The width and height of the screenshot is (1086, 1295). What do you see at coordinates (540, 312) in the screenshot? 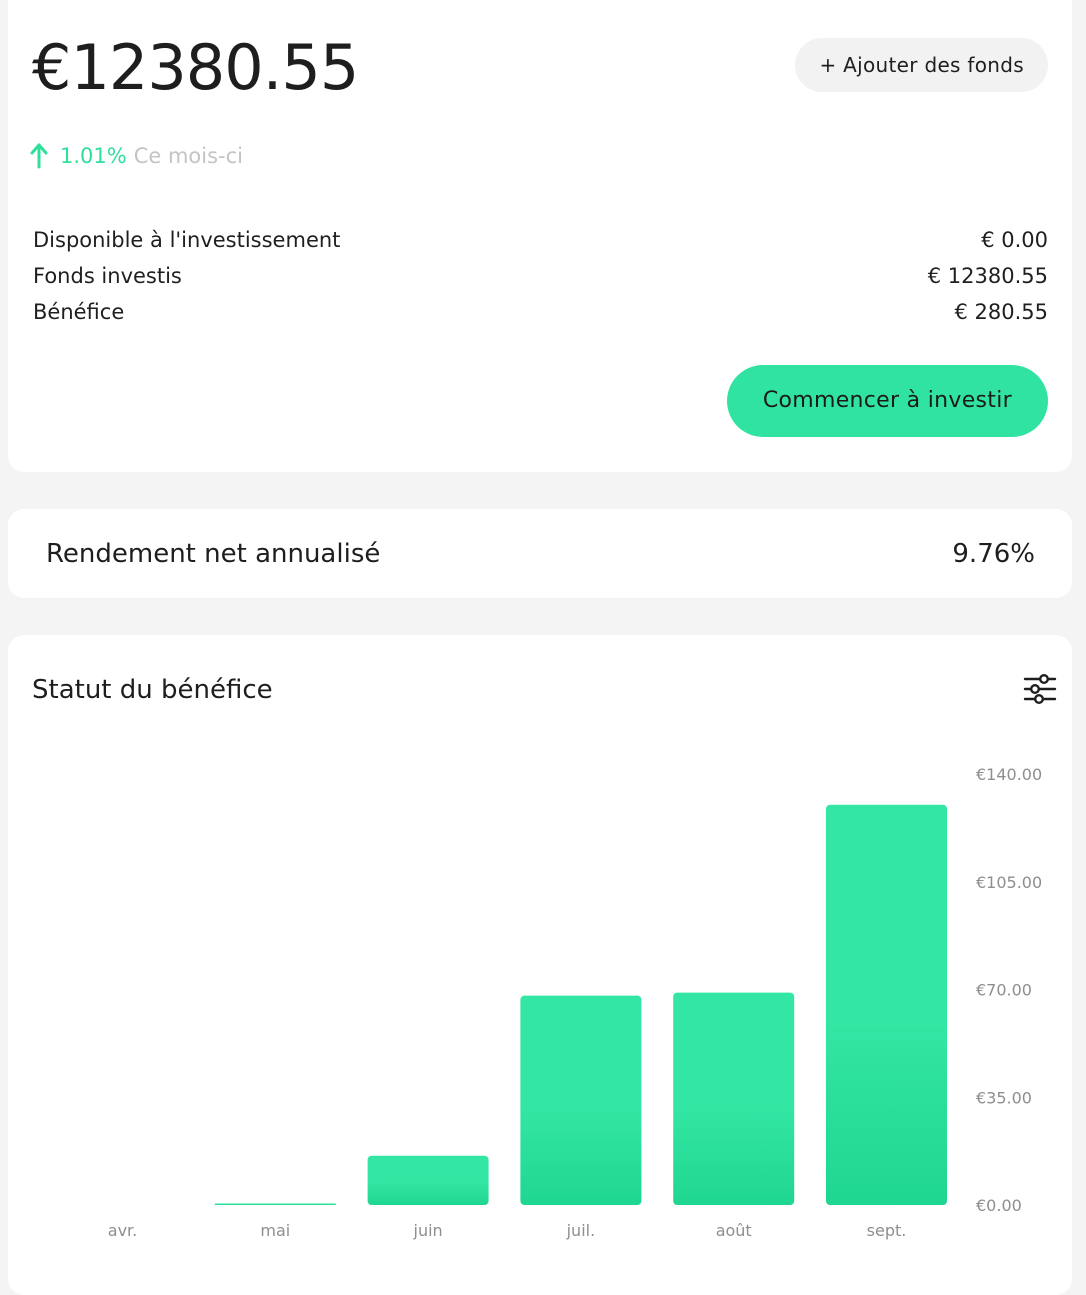
I see `detail-row-profit: Bénéfice € 280.55` at bounding box center [540, 312].